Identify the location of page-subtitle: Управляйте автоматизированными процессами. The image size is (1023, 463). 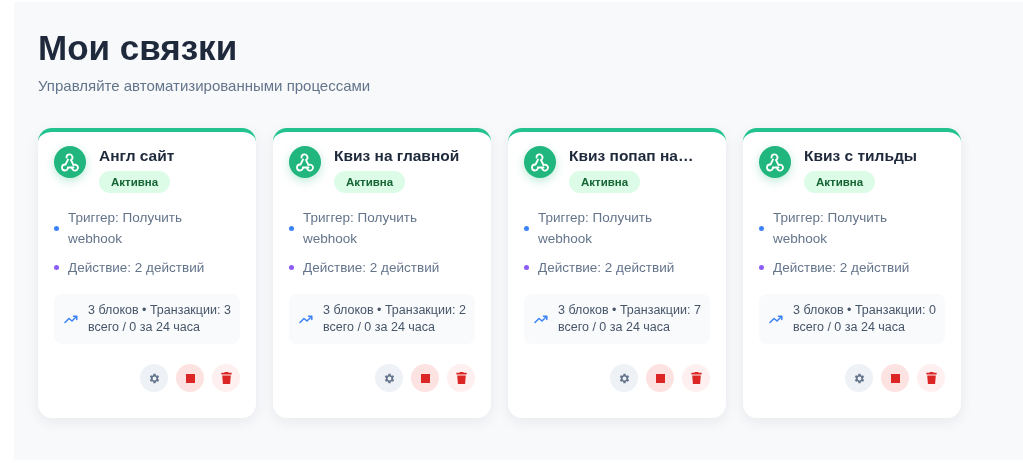
(205, 85).